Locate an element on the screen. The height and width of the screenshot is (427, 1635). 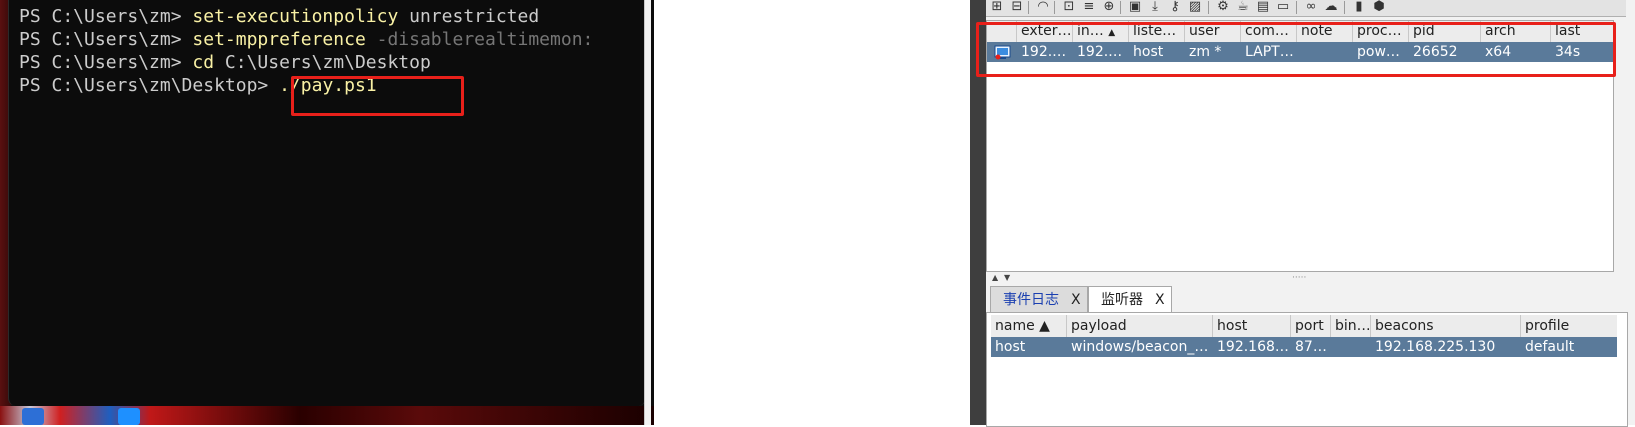
add-icon: ⊞ is located at coordinates (997, 7).